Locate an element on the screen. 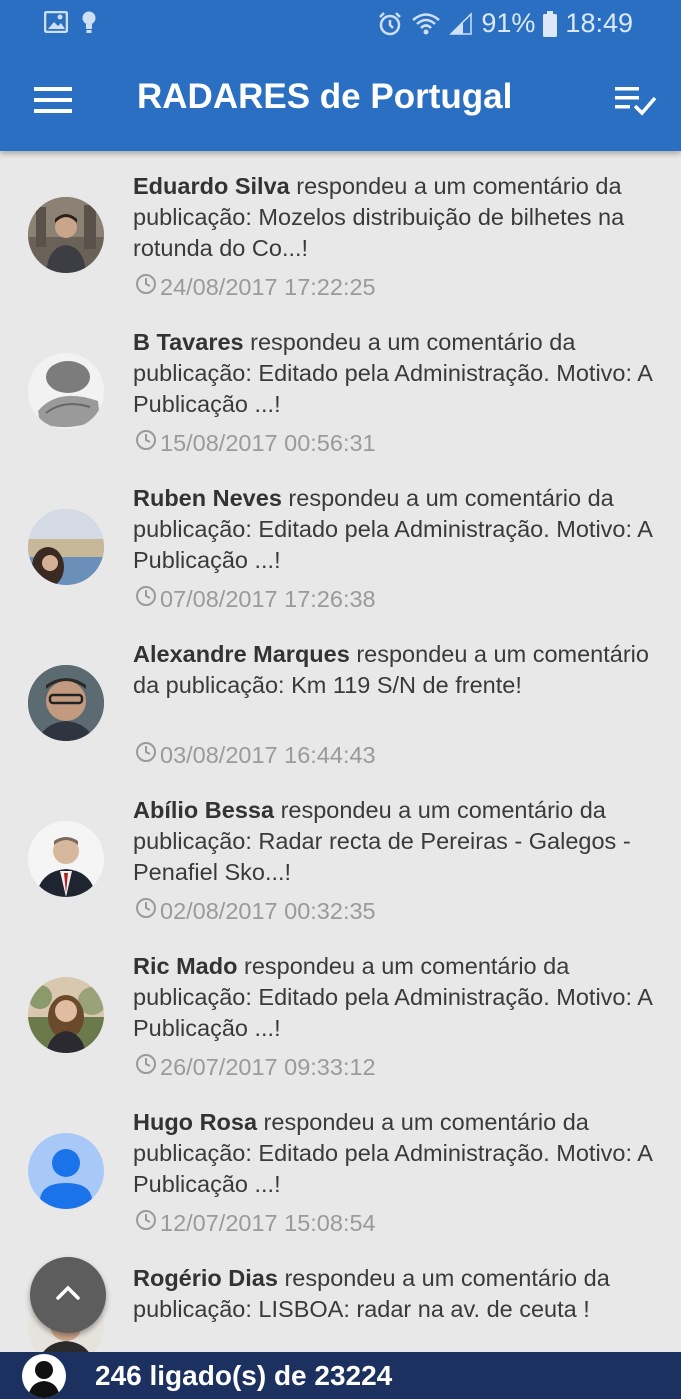 Image resolution: width=681 pixels, height=1399 pixels. status-bar: 91% 18:49 is located at coordinates (340, 24).